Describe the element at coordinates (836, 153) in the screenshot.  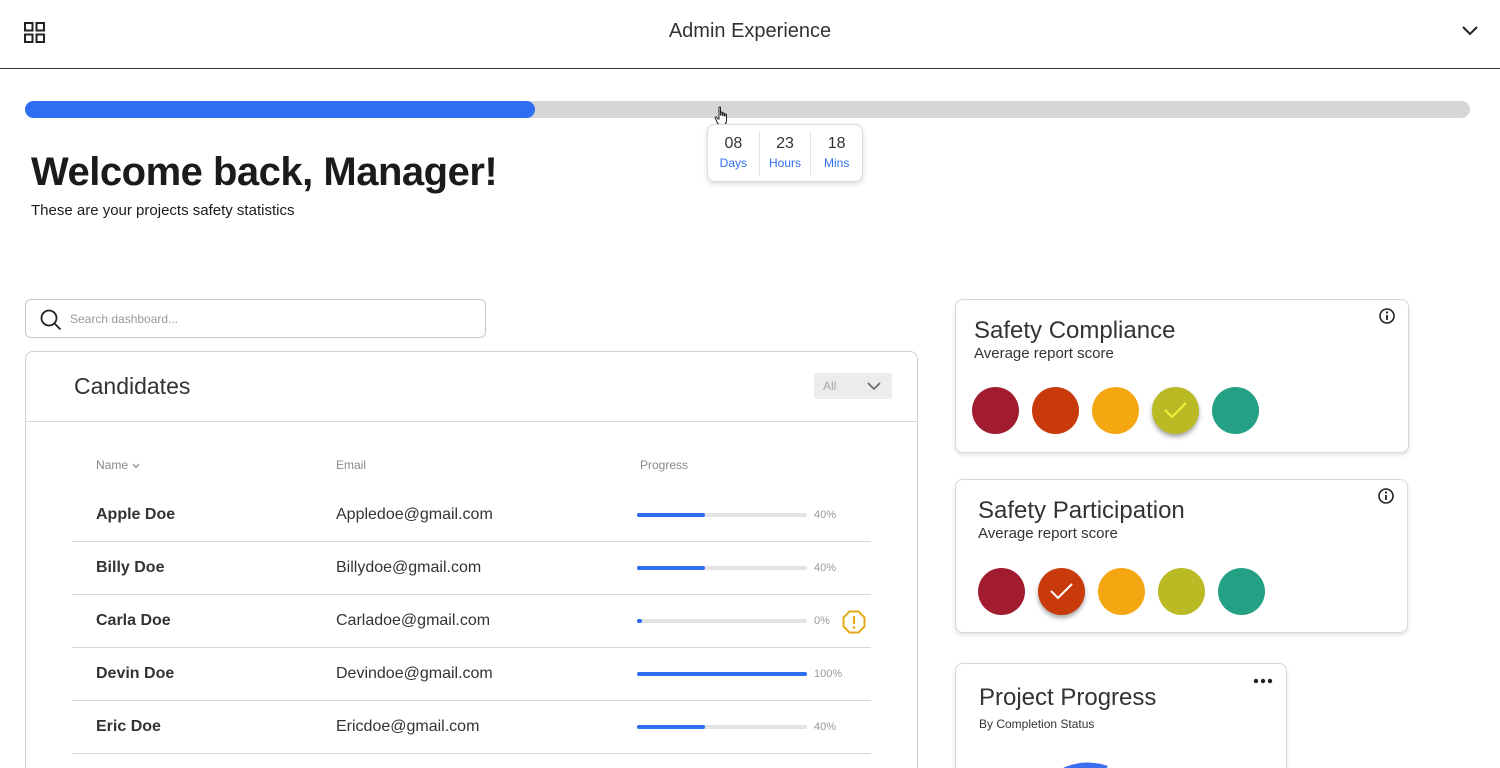
I see `countdown-mins: 18 Mins` at that location.